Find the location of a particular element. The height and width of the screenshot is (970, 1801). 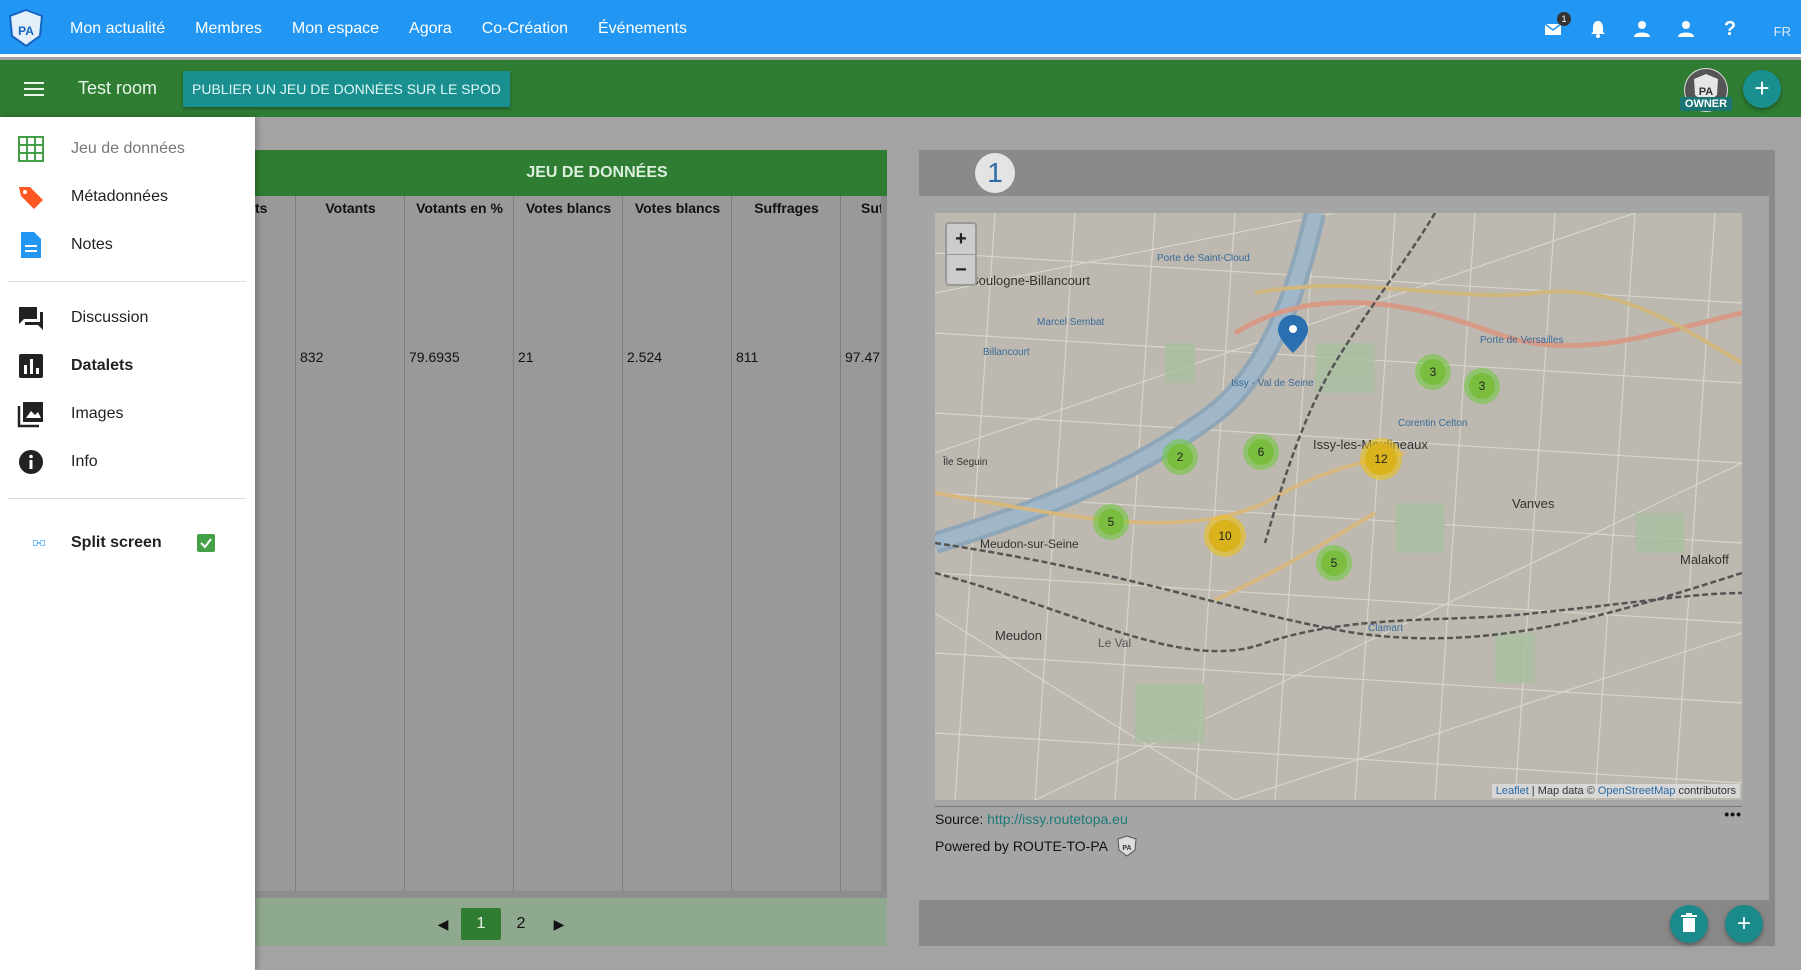

mail-icon: 1 is located at coordinates (1557, 26).